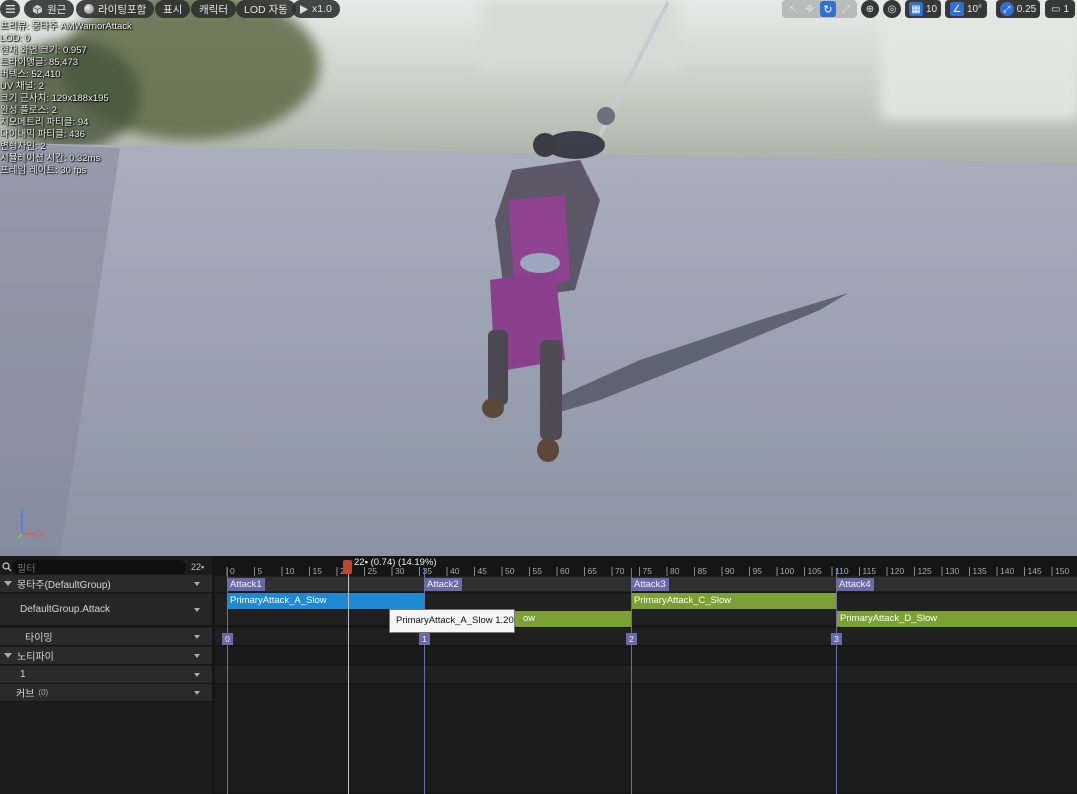  What do you see at coordinates (870, 571) in the screenshot?
I see `ruler-label: 115` at bounding box center [870, 571].